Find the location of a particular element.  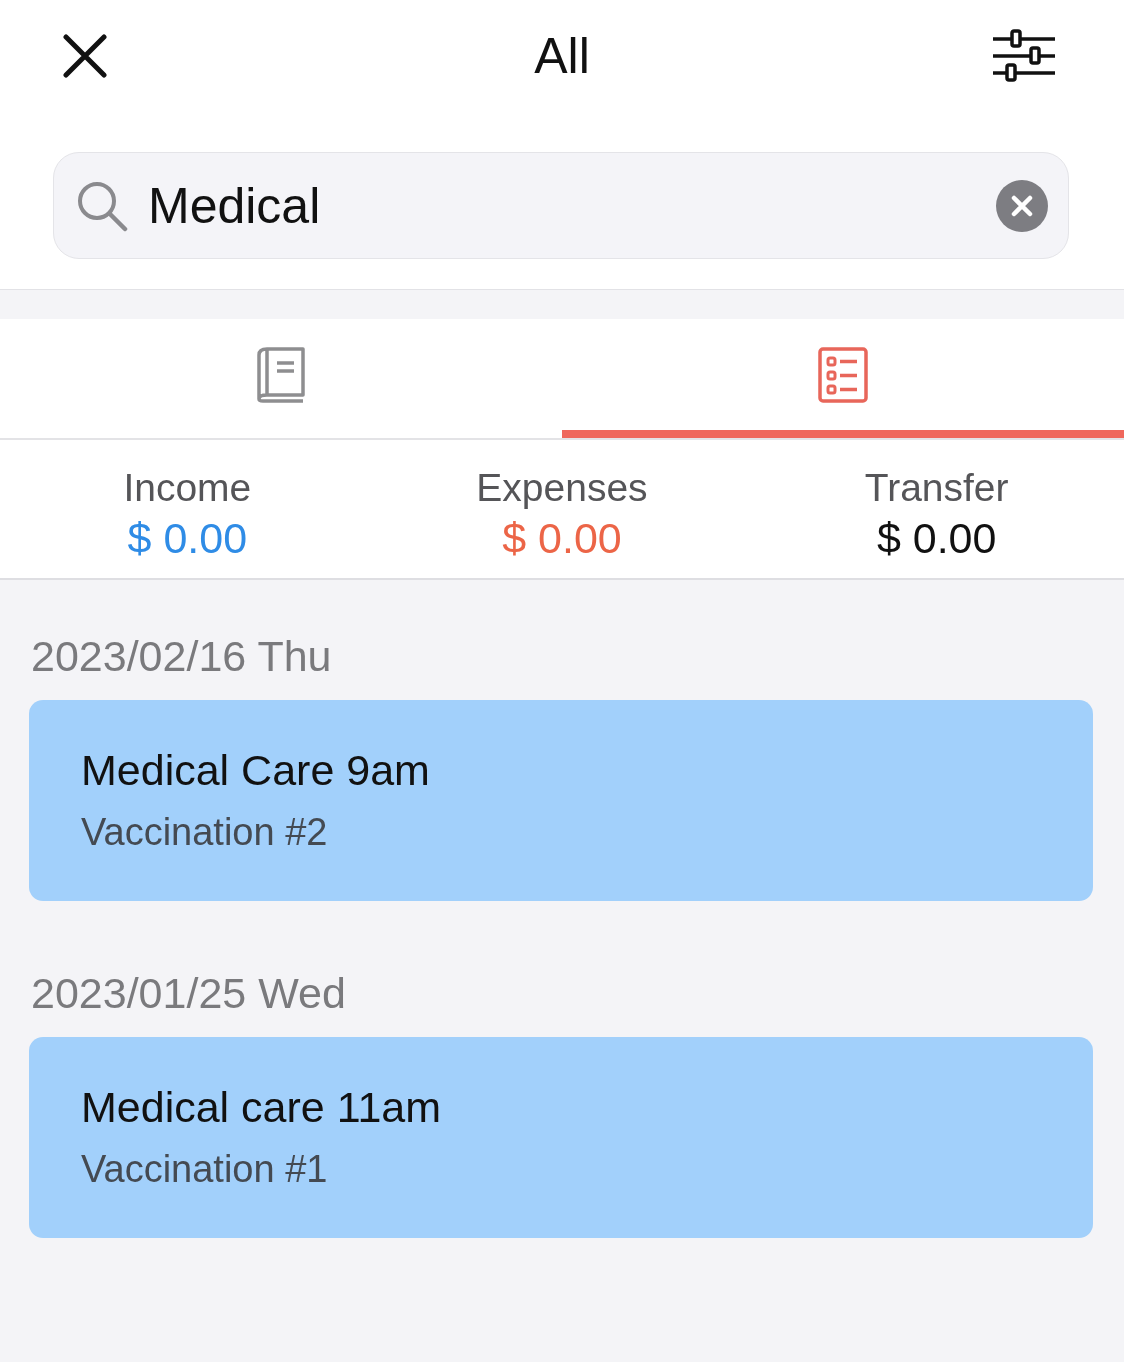

event-title: Medical Care 9am is located at coordinates (256, 770).